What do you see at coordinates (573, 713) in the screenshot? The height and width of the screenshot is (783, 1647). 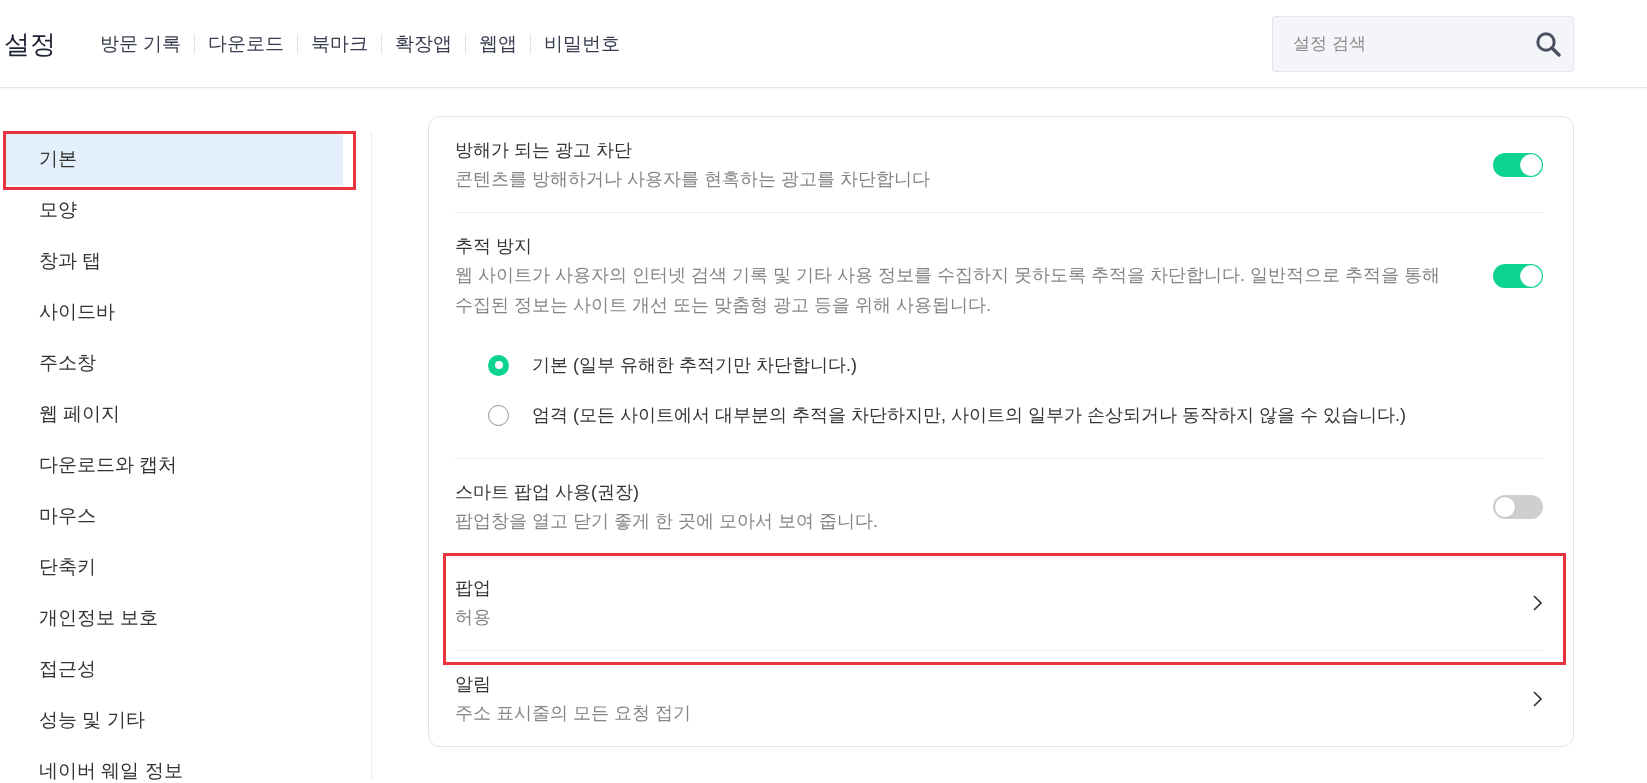 I see `setting-value: 주소 표시줄의 모든 요청 접기` at bounding box center [573, 713].